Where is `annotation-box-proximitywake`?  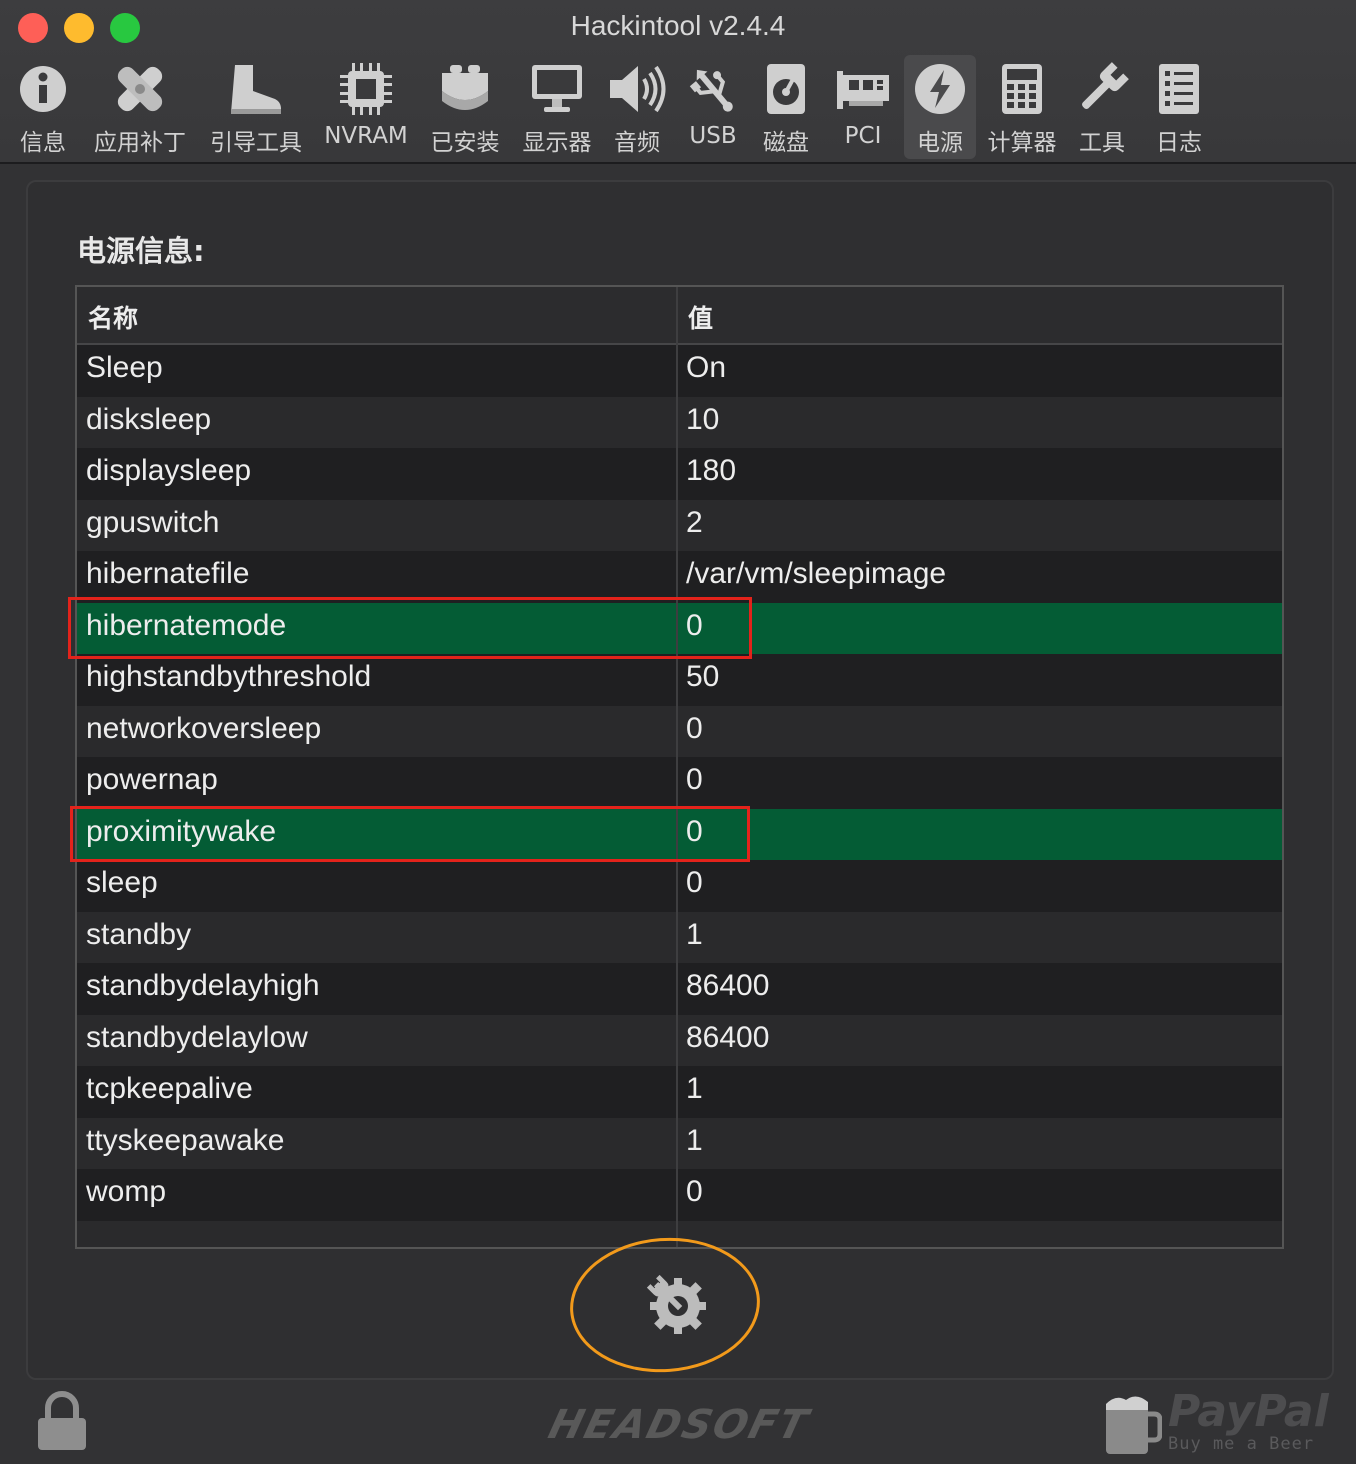
annotation-box-proximitywake is located at coordinates (410, 834).